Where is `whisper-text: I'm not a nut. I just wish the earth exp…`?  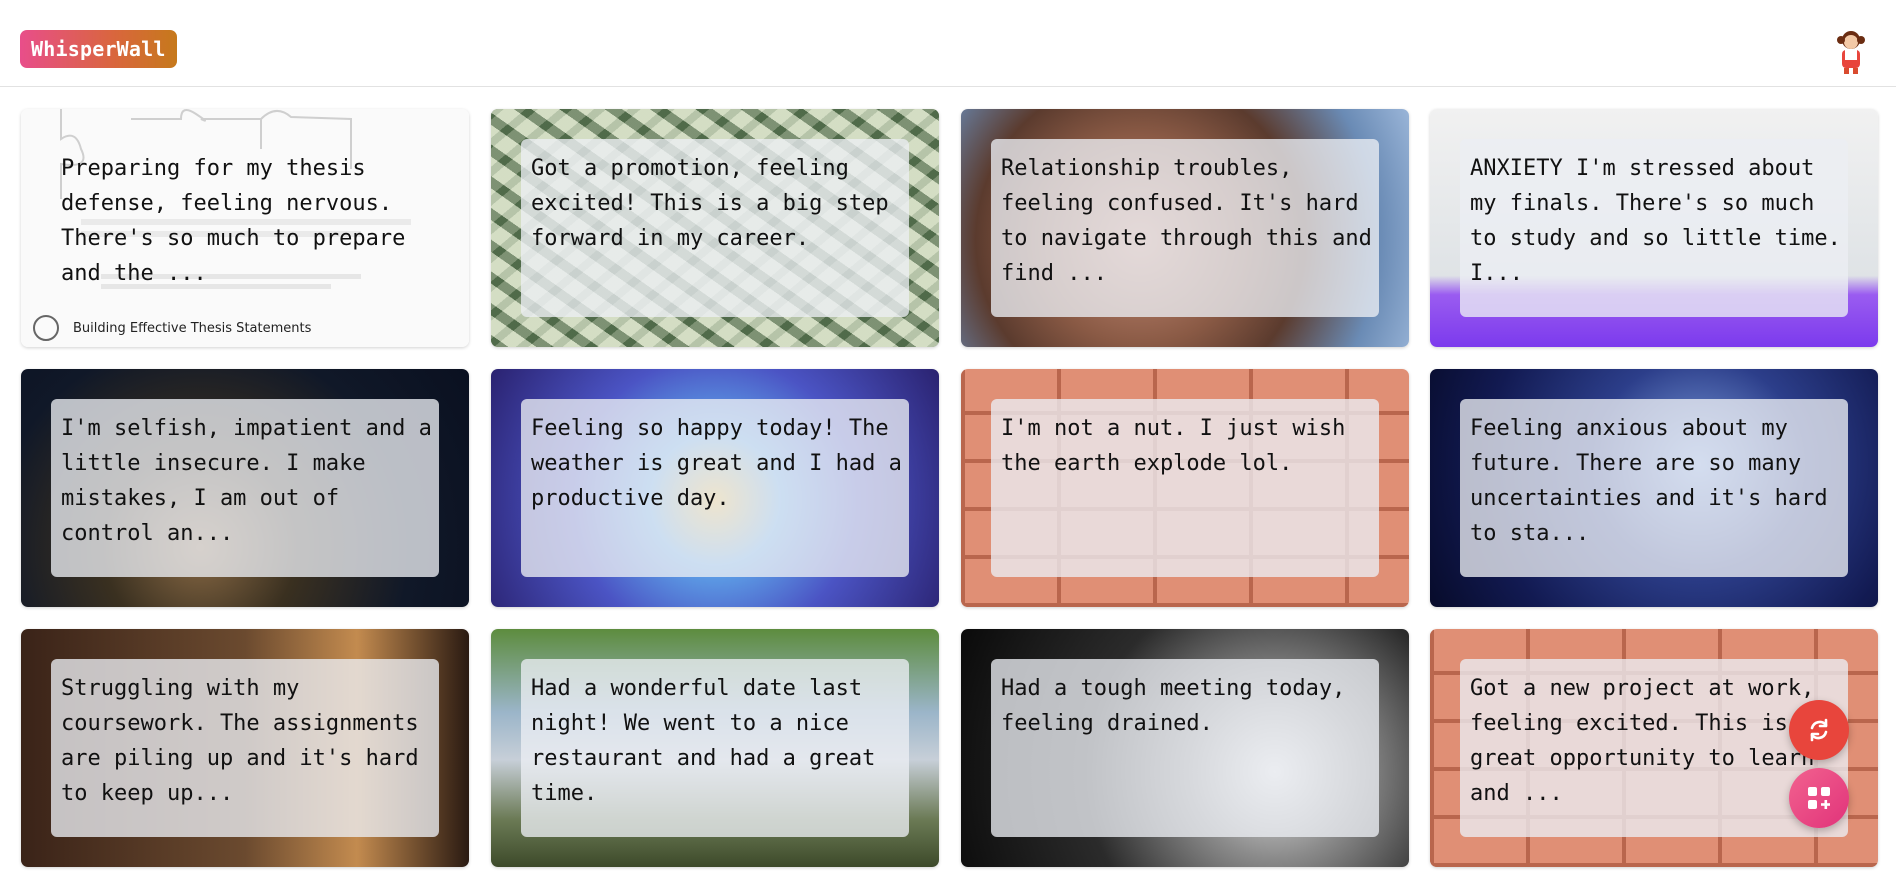 whisper-text: I'm not a nut. I just wish the earth exp… is located at coordinates (1173, 446).